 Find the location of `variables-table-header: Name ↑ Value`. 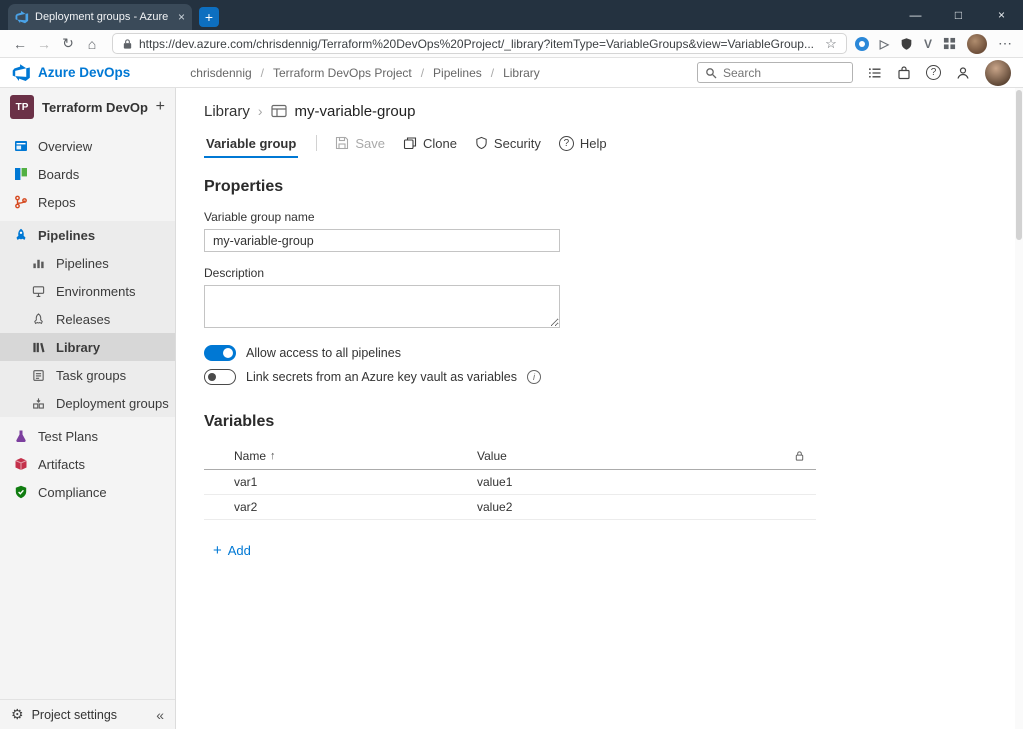

variables-table-header: Name ↑ Value is located at coordinates (510, 456).